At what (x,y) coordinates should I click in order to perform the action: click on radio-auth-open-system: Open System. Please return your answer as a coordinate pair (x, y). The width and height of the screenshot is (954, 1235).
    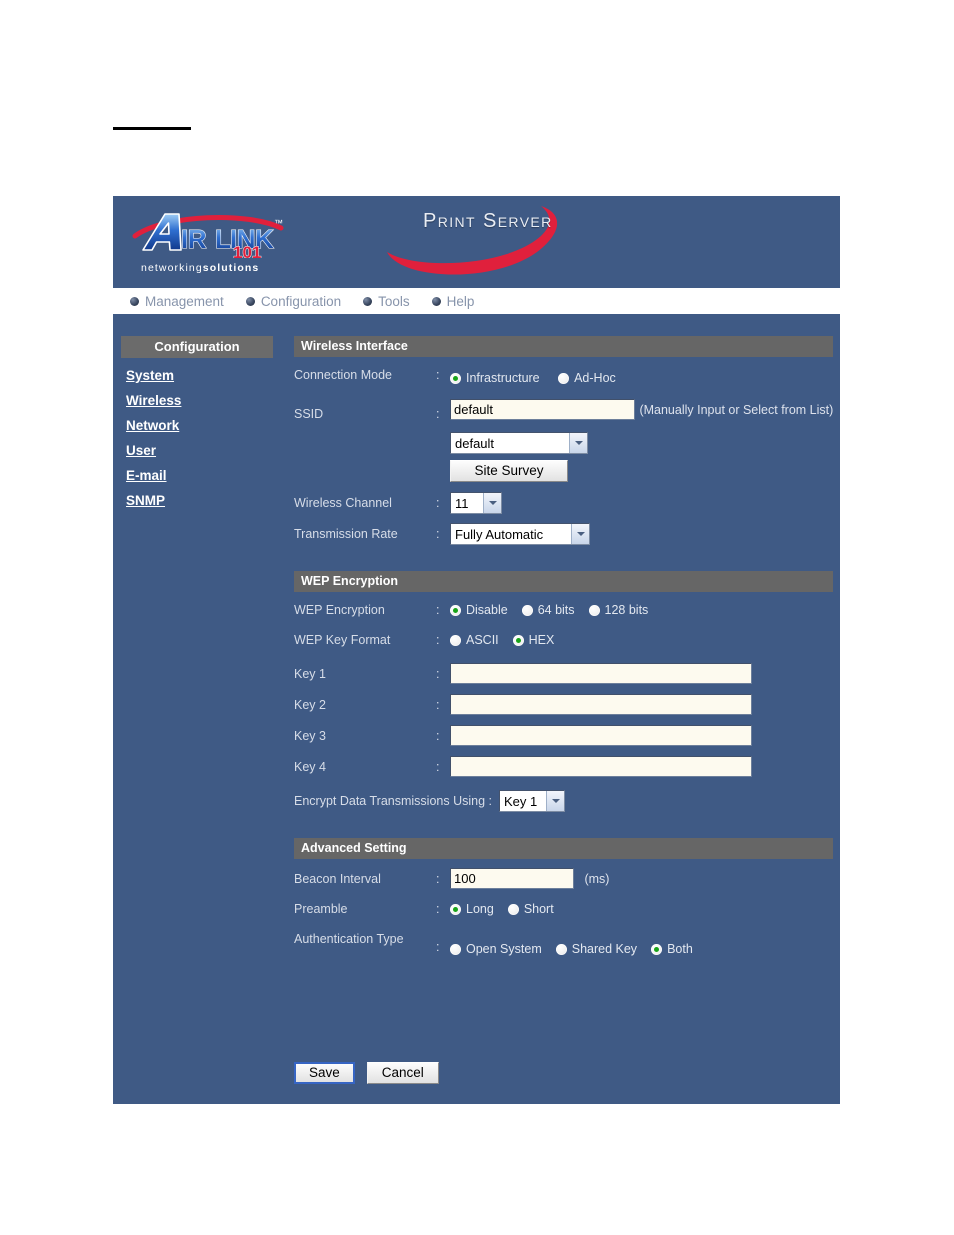
    Looking at the image, I should click on (496, 949).